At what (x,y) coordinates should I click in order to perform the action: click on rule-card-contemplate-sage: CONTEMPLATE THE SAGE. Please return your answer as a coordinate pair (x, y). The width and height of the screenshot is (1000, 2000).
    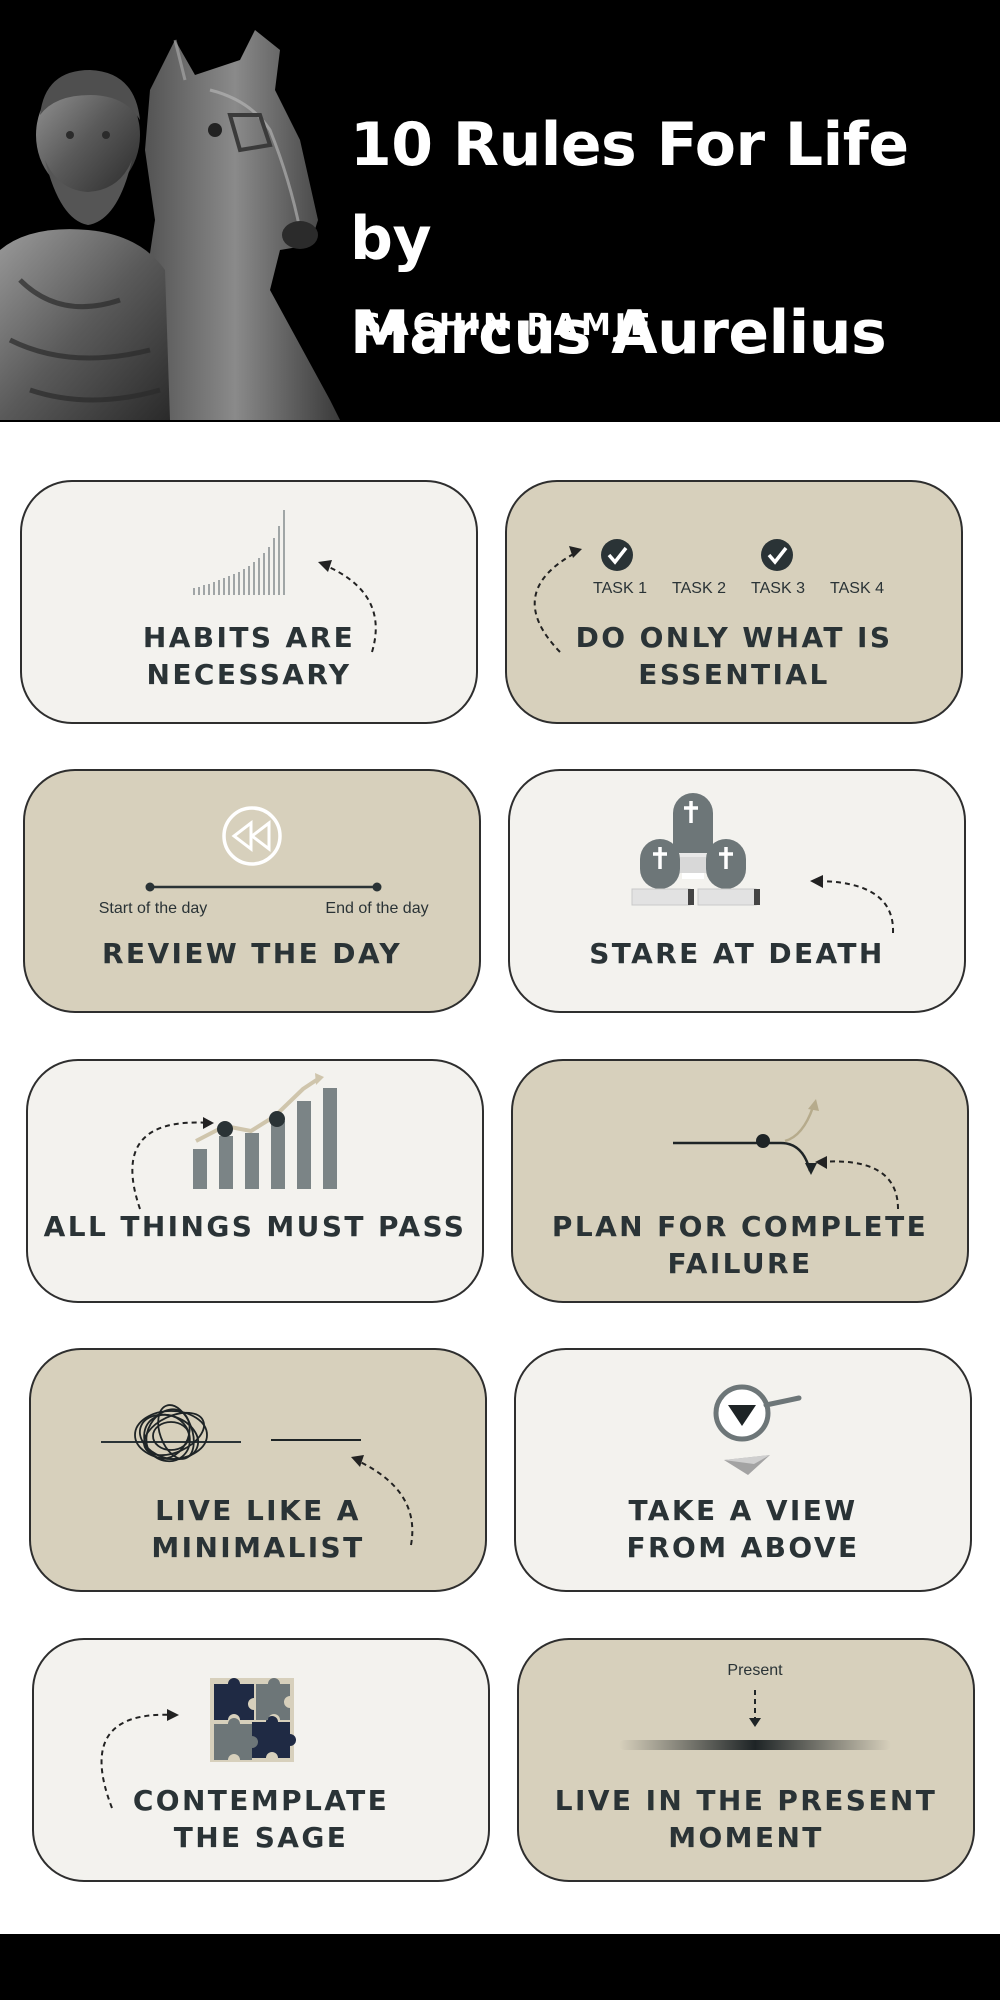
    Looking at the image, I should click on (261, 1760).